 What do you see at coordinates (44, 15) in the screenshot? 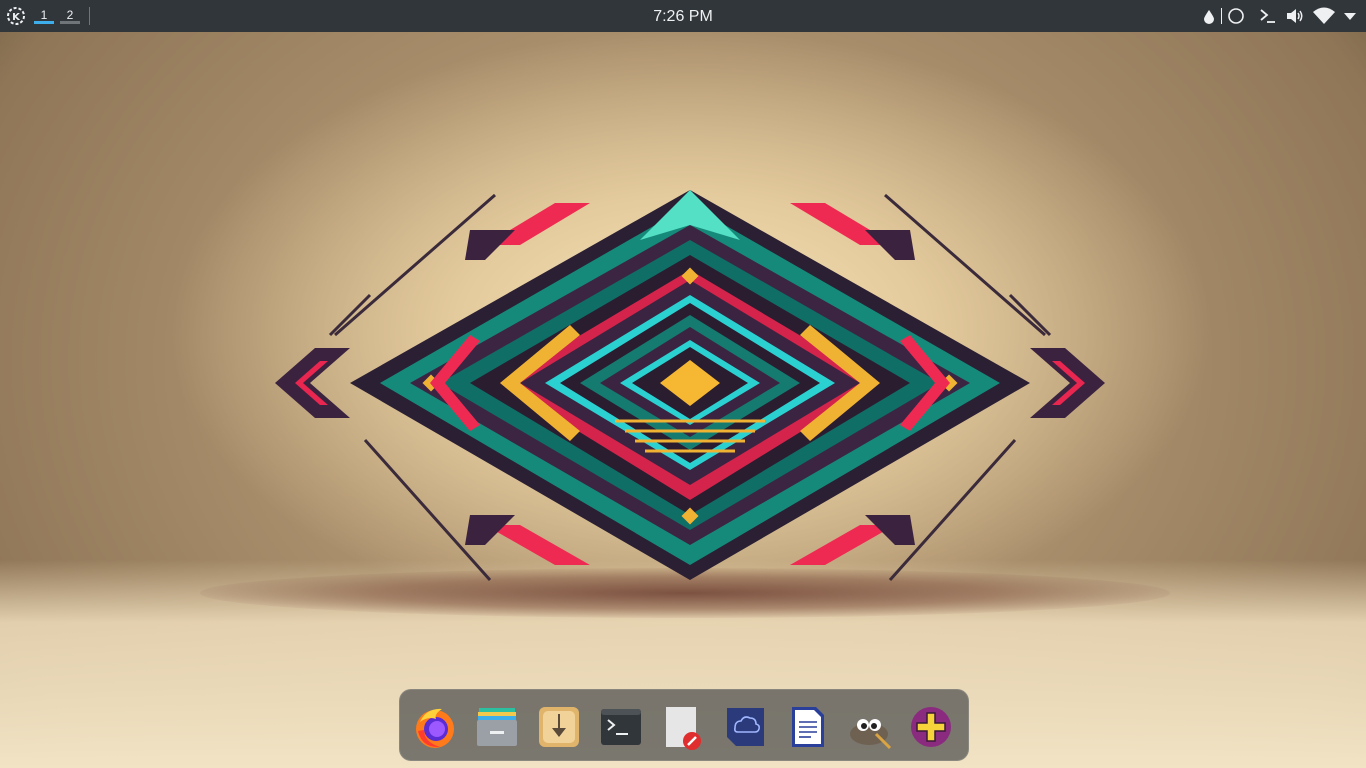
I see `virtual-desktop-label: 1` at bounding box center [44, 15].